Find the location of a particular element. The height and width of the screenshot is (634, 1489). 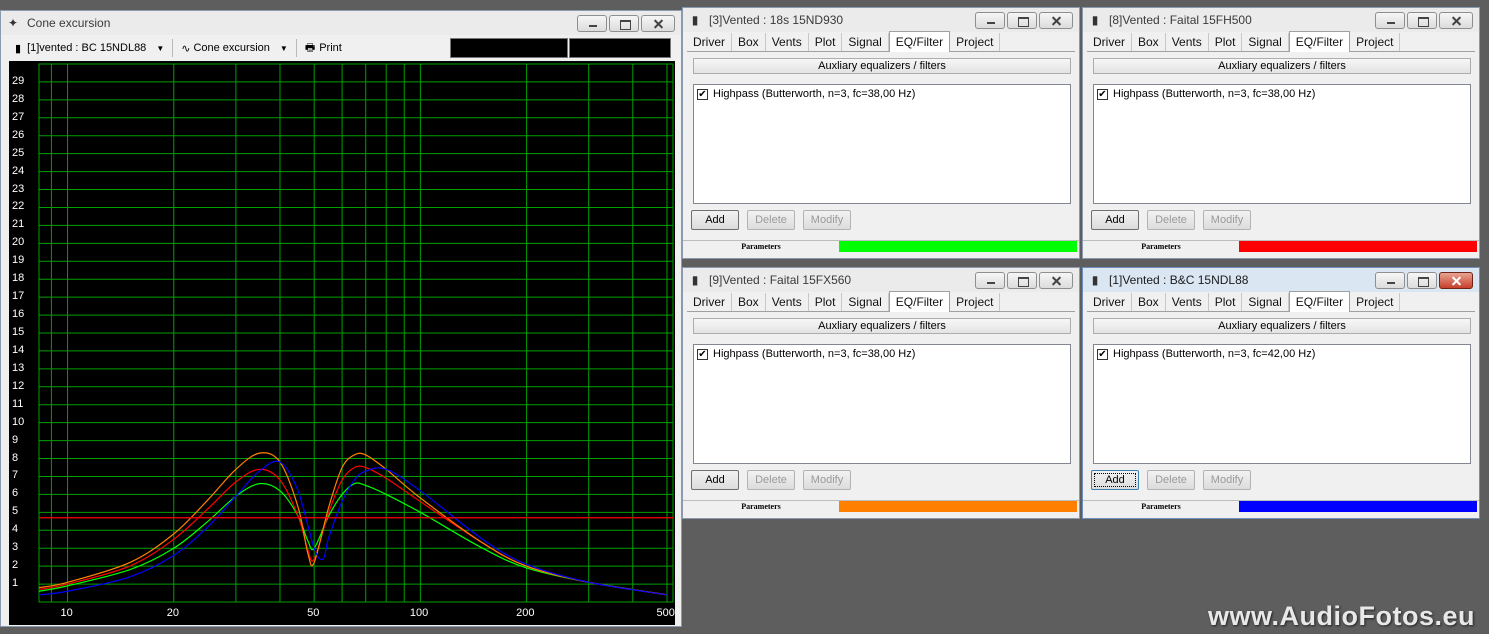

plot-type-dropdown: ∿ Cone excursion ▼ is located at coordinates (234, 48).